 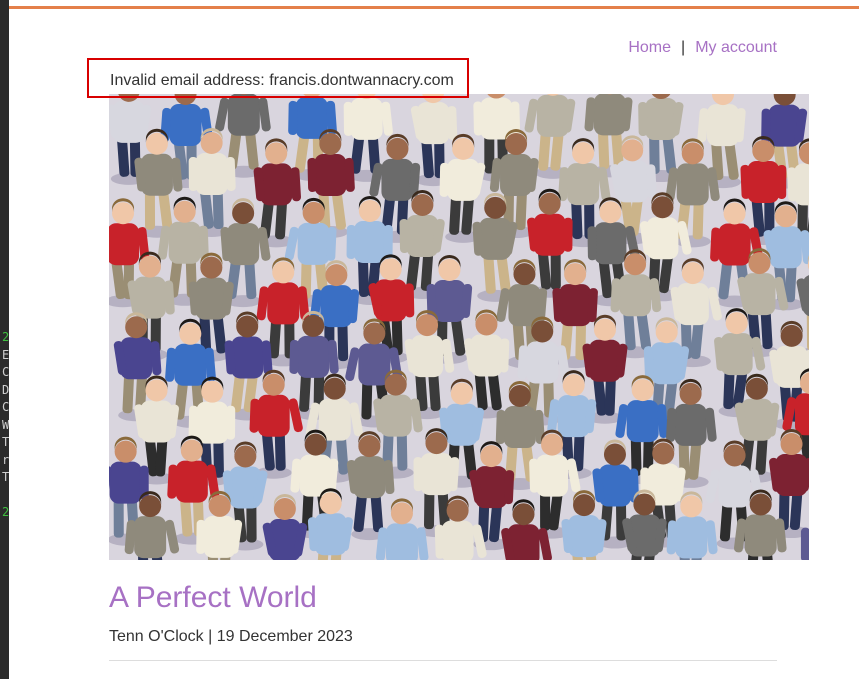 What do you see at coordinates (284, 636) in the screenshot?
I see `post-date: 19 December 2023` at bounding box center [284, 636].